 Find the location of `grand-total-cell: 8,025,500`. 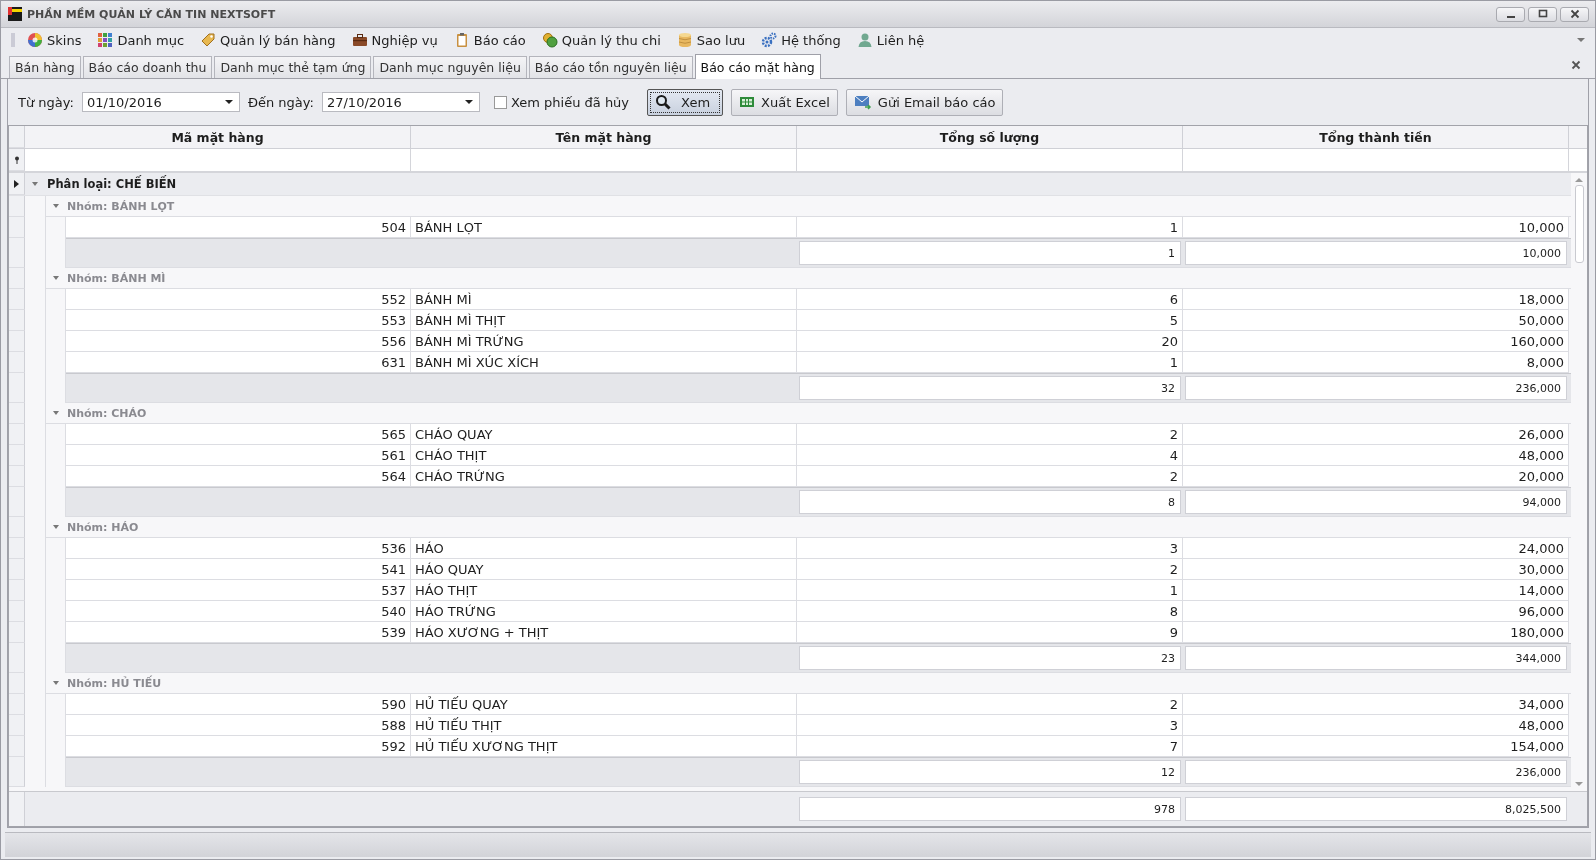

grand-total-cell: 8,025,500 is located at coordinates (1376, 809).